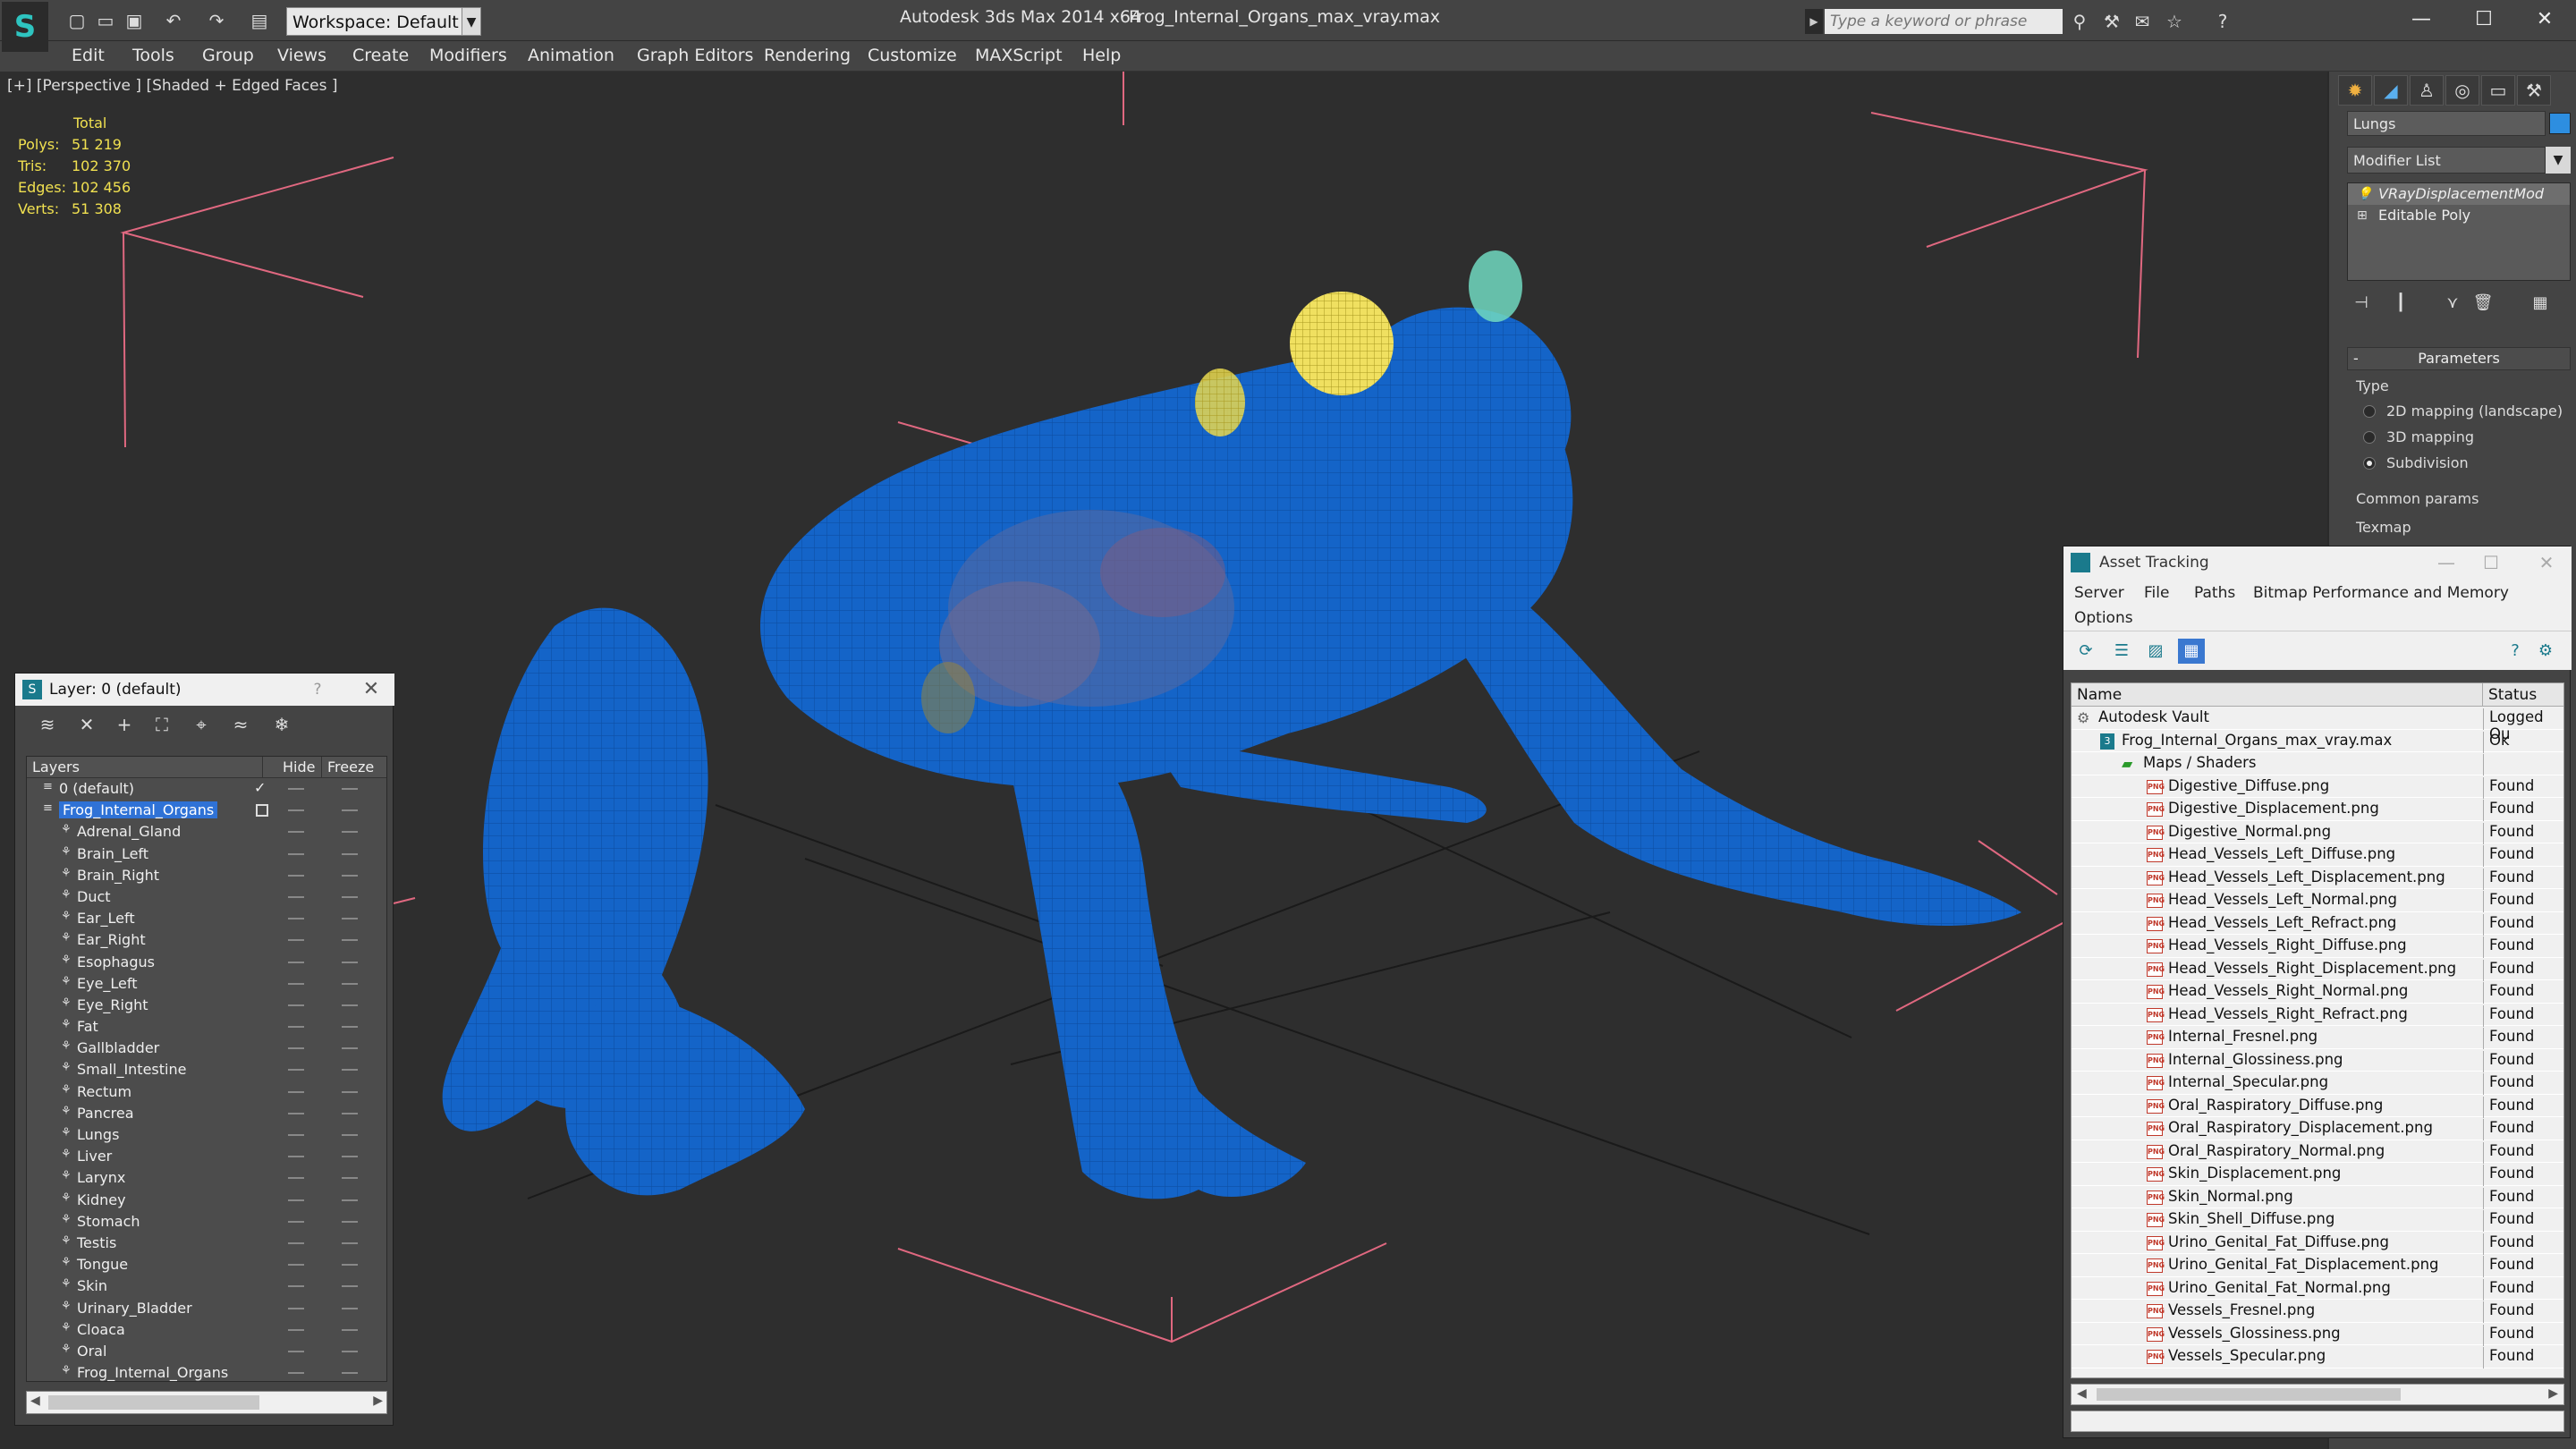 This screenshot has height=1449, width=2576. What do you see at coordinates (1944, 21) in the screenshot?
I see `search-input` at bounding box center [1944, 21].